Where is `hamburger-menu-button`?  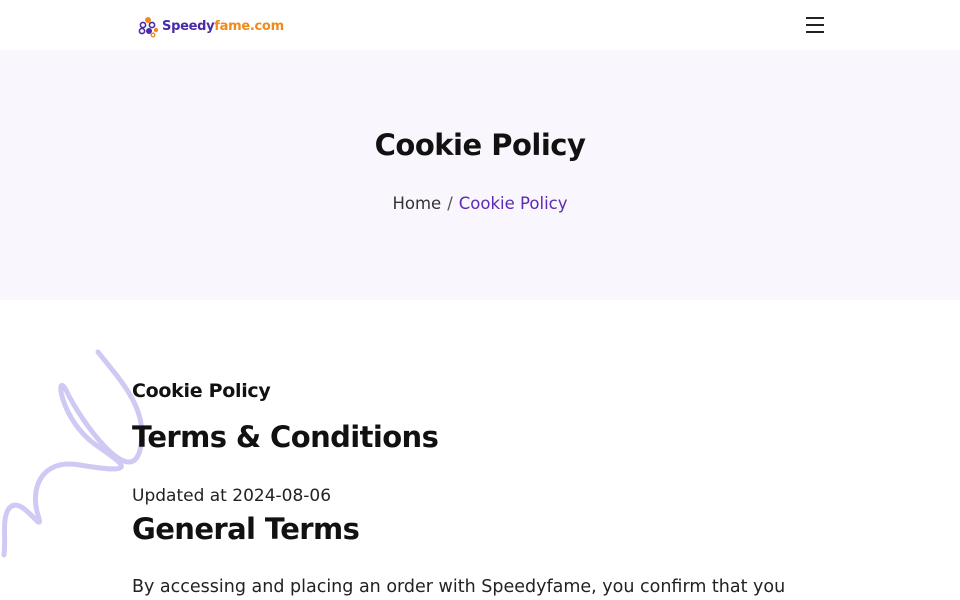 hamburger-menu-button is located at coordinates (815, 25).